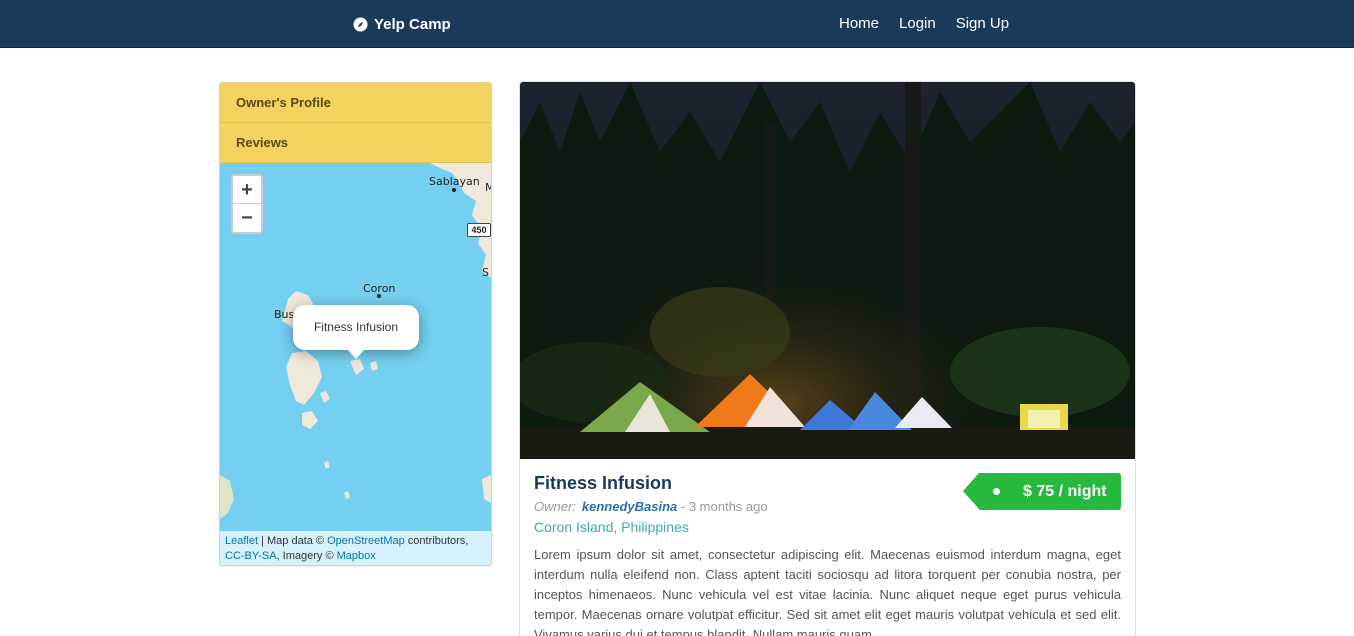 The width and height of the screenshot is (1354, 636). What do you see at coordinates (412, 24) in the screenshot?
I see `brand-name: Yelp Camp` at bounding box center [412, 24].